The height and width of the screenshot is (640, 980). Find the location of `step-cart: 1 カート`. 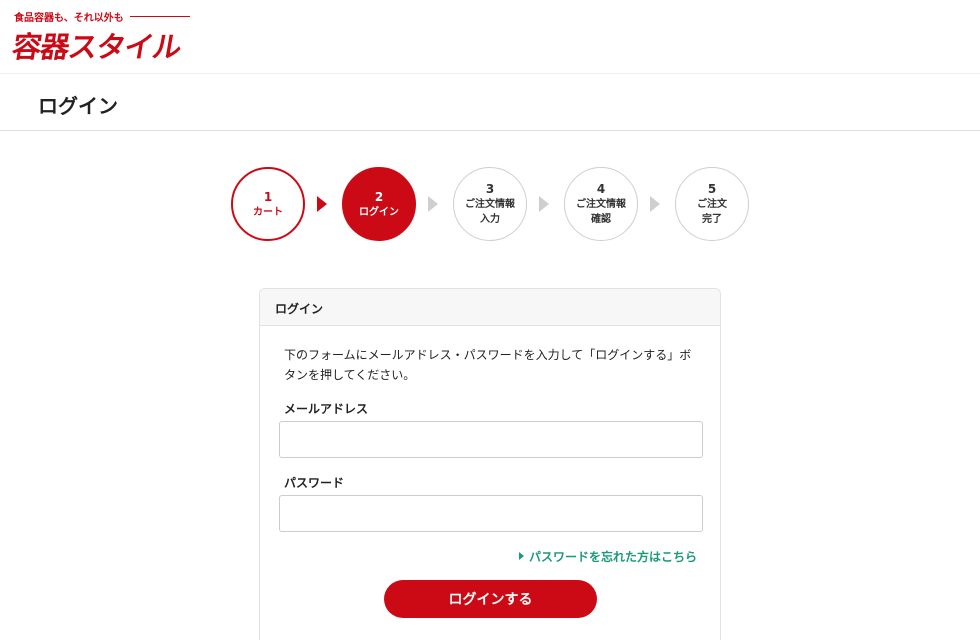

step-cart: 1 カート is located at coordinates (268, 204).